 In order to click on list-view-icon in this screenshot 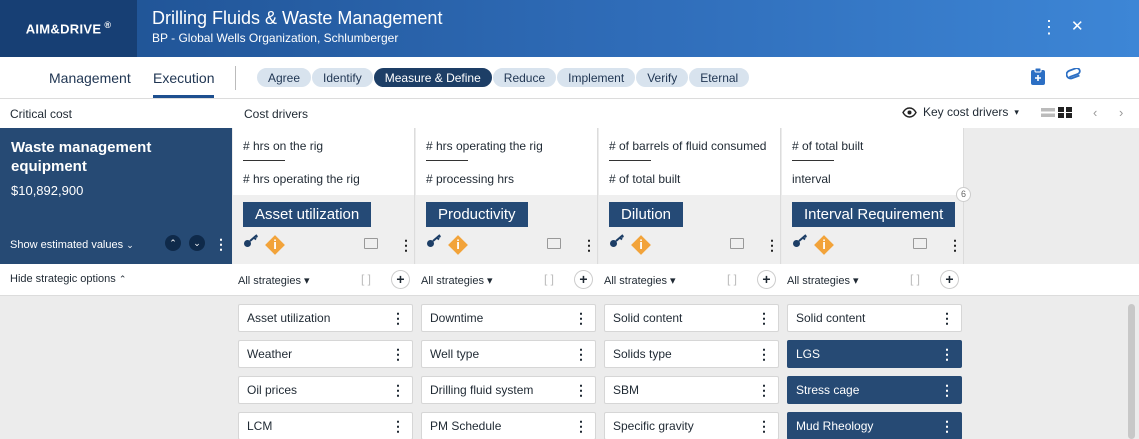, I will do `click(1048, 112)`.